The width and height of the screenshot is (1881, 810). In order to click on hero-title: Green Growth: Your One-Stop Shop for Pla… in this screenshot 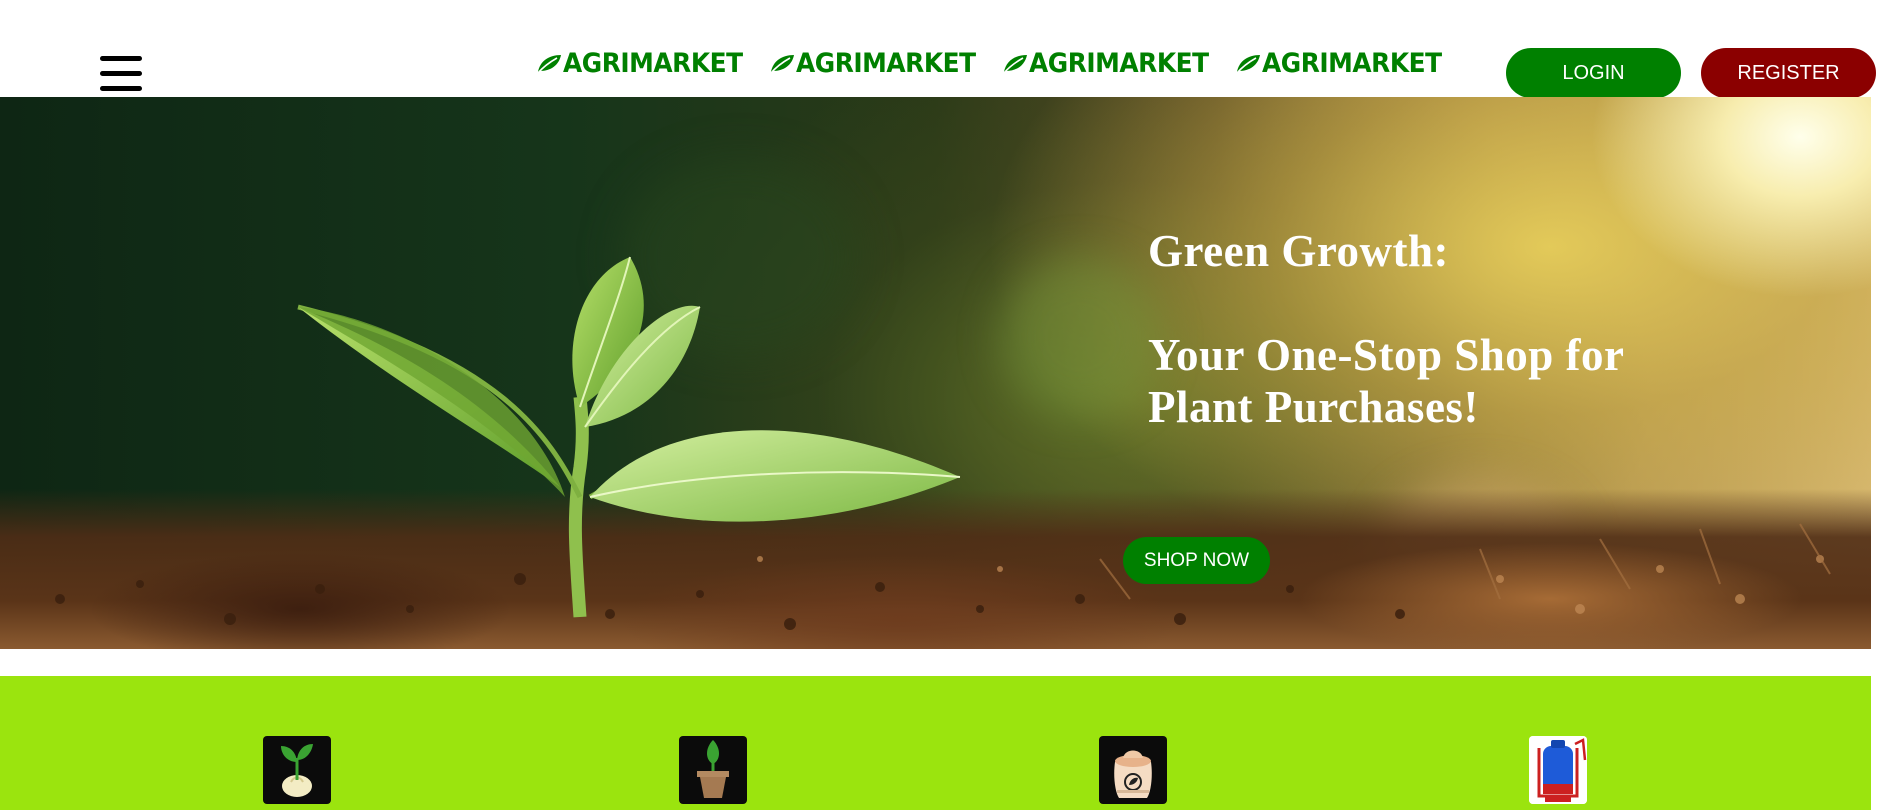, I will do `click(1428, 329)`.